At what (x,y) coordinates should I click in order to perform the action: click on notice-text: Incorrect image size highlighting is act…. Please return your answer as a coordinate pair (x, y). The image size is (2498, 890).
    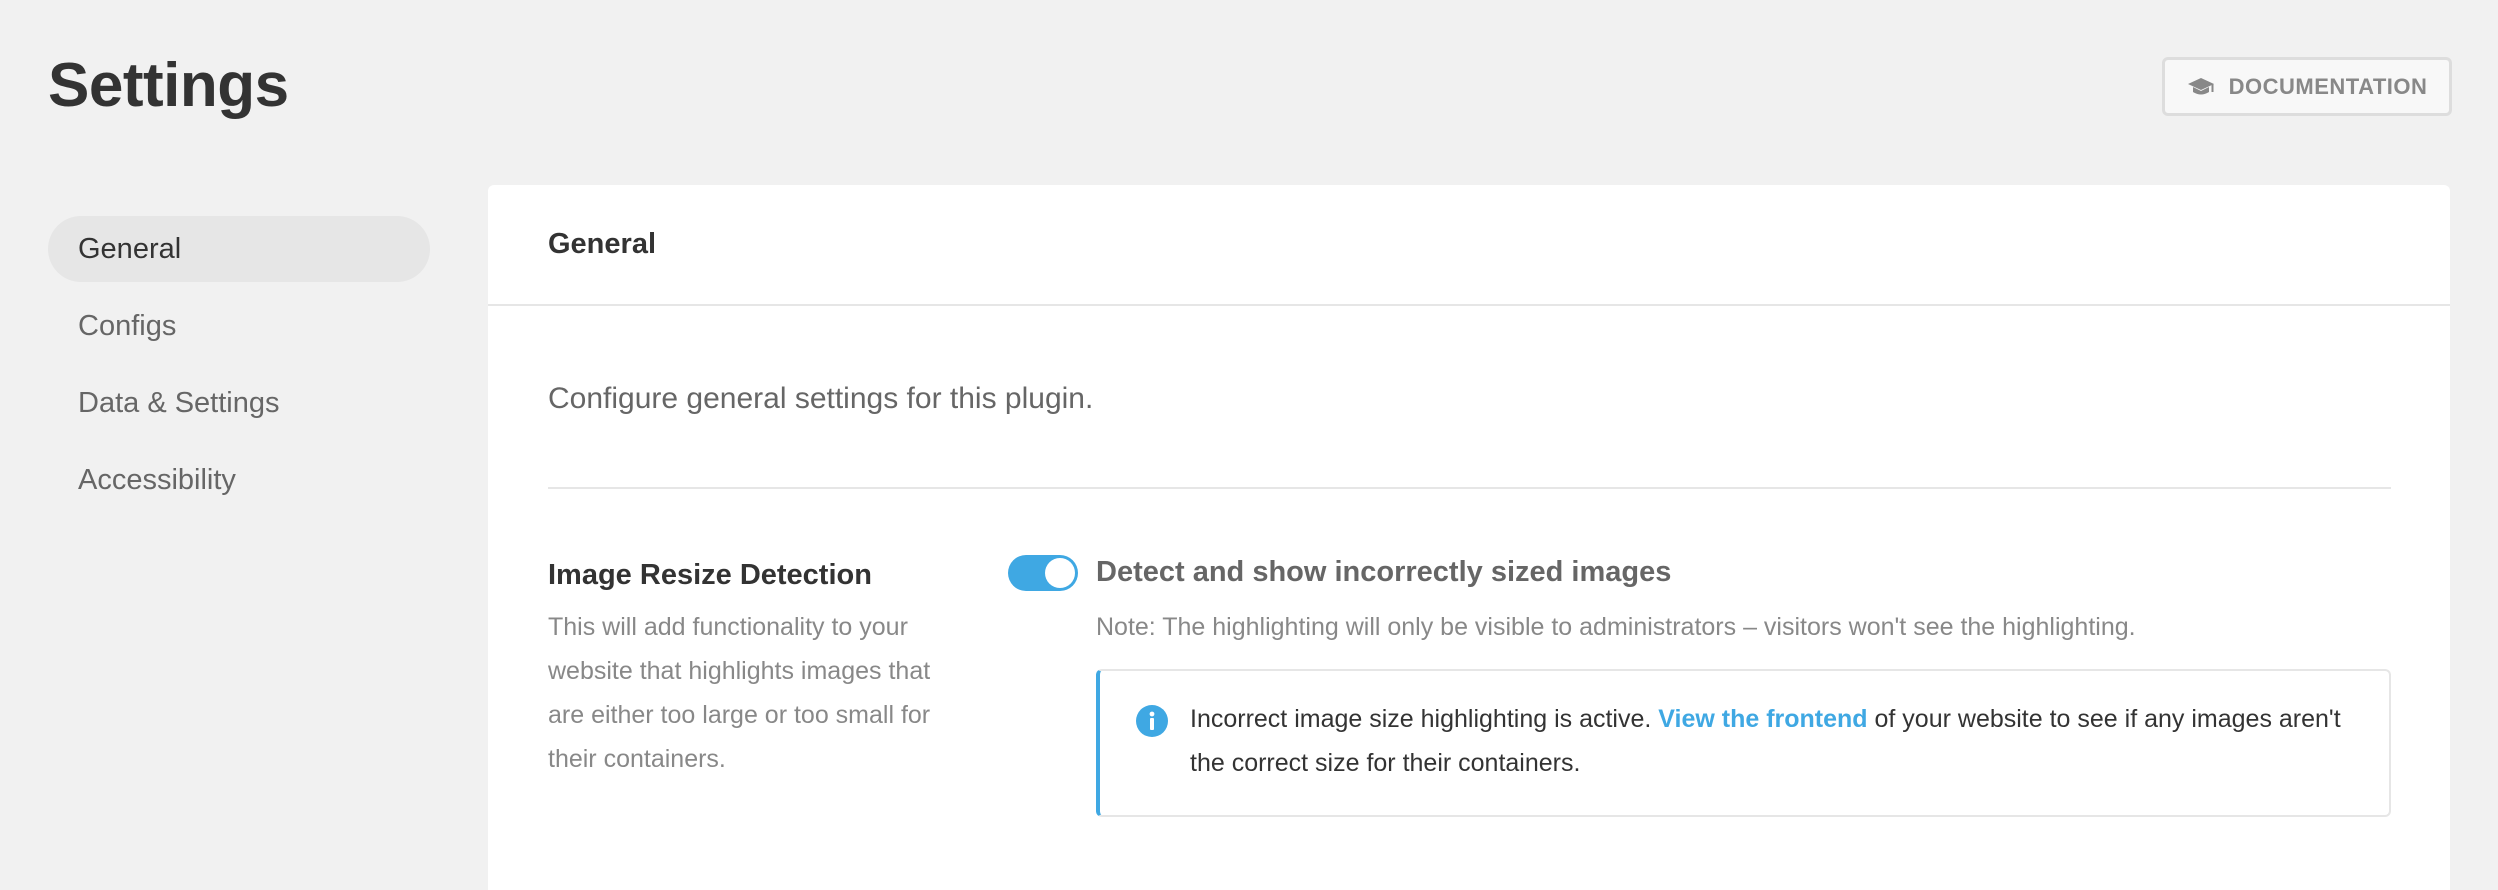
    Looking at the image, I should click on (1775, 741).